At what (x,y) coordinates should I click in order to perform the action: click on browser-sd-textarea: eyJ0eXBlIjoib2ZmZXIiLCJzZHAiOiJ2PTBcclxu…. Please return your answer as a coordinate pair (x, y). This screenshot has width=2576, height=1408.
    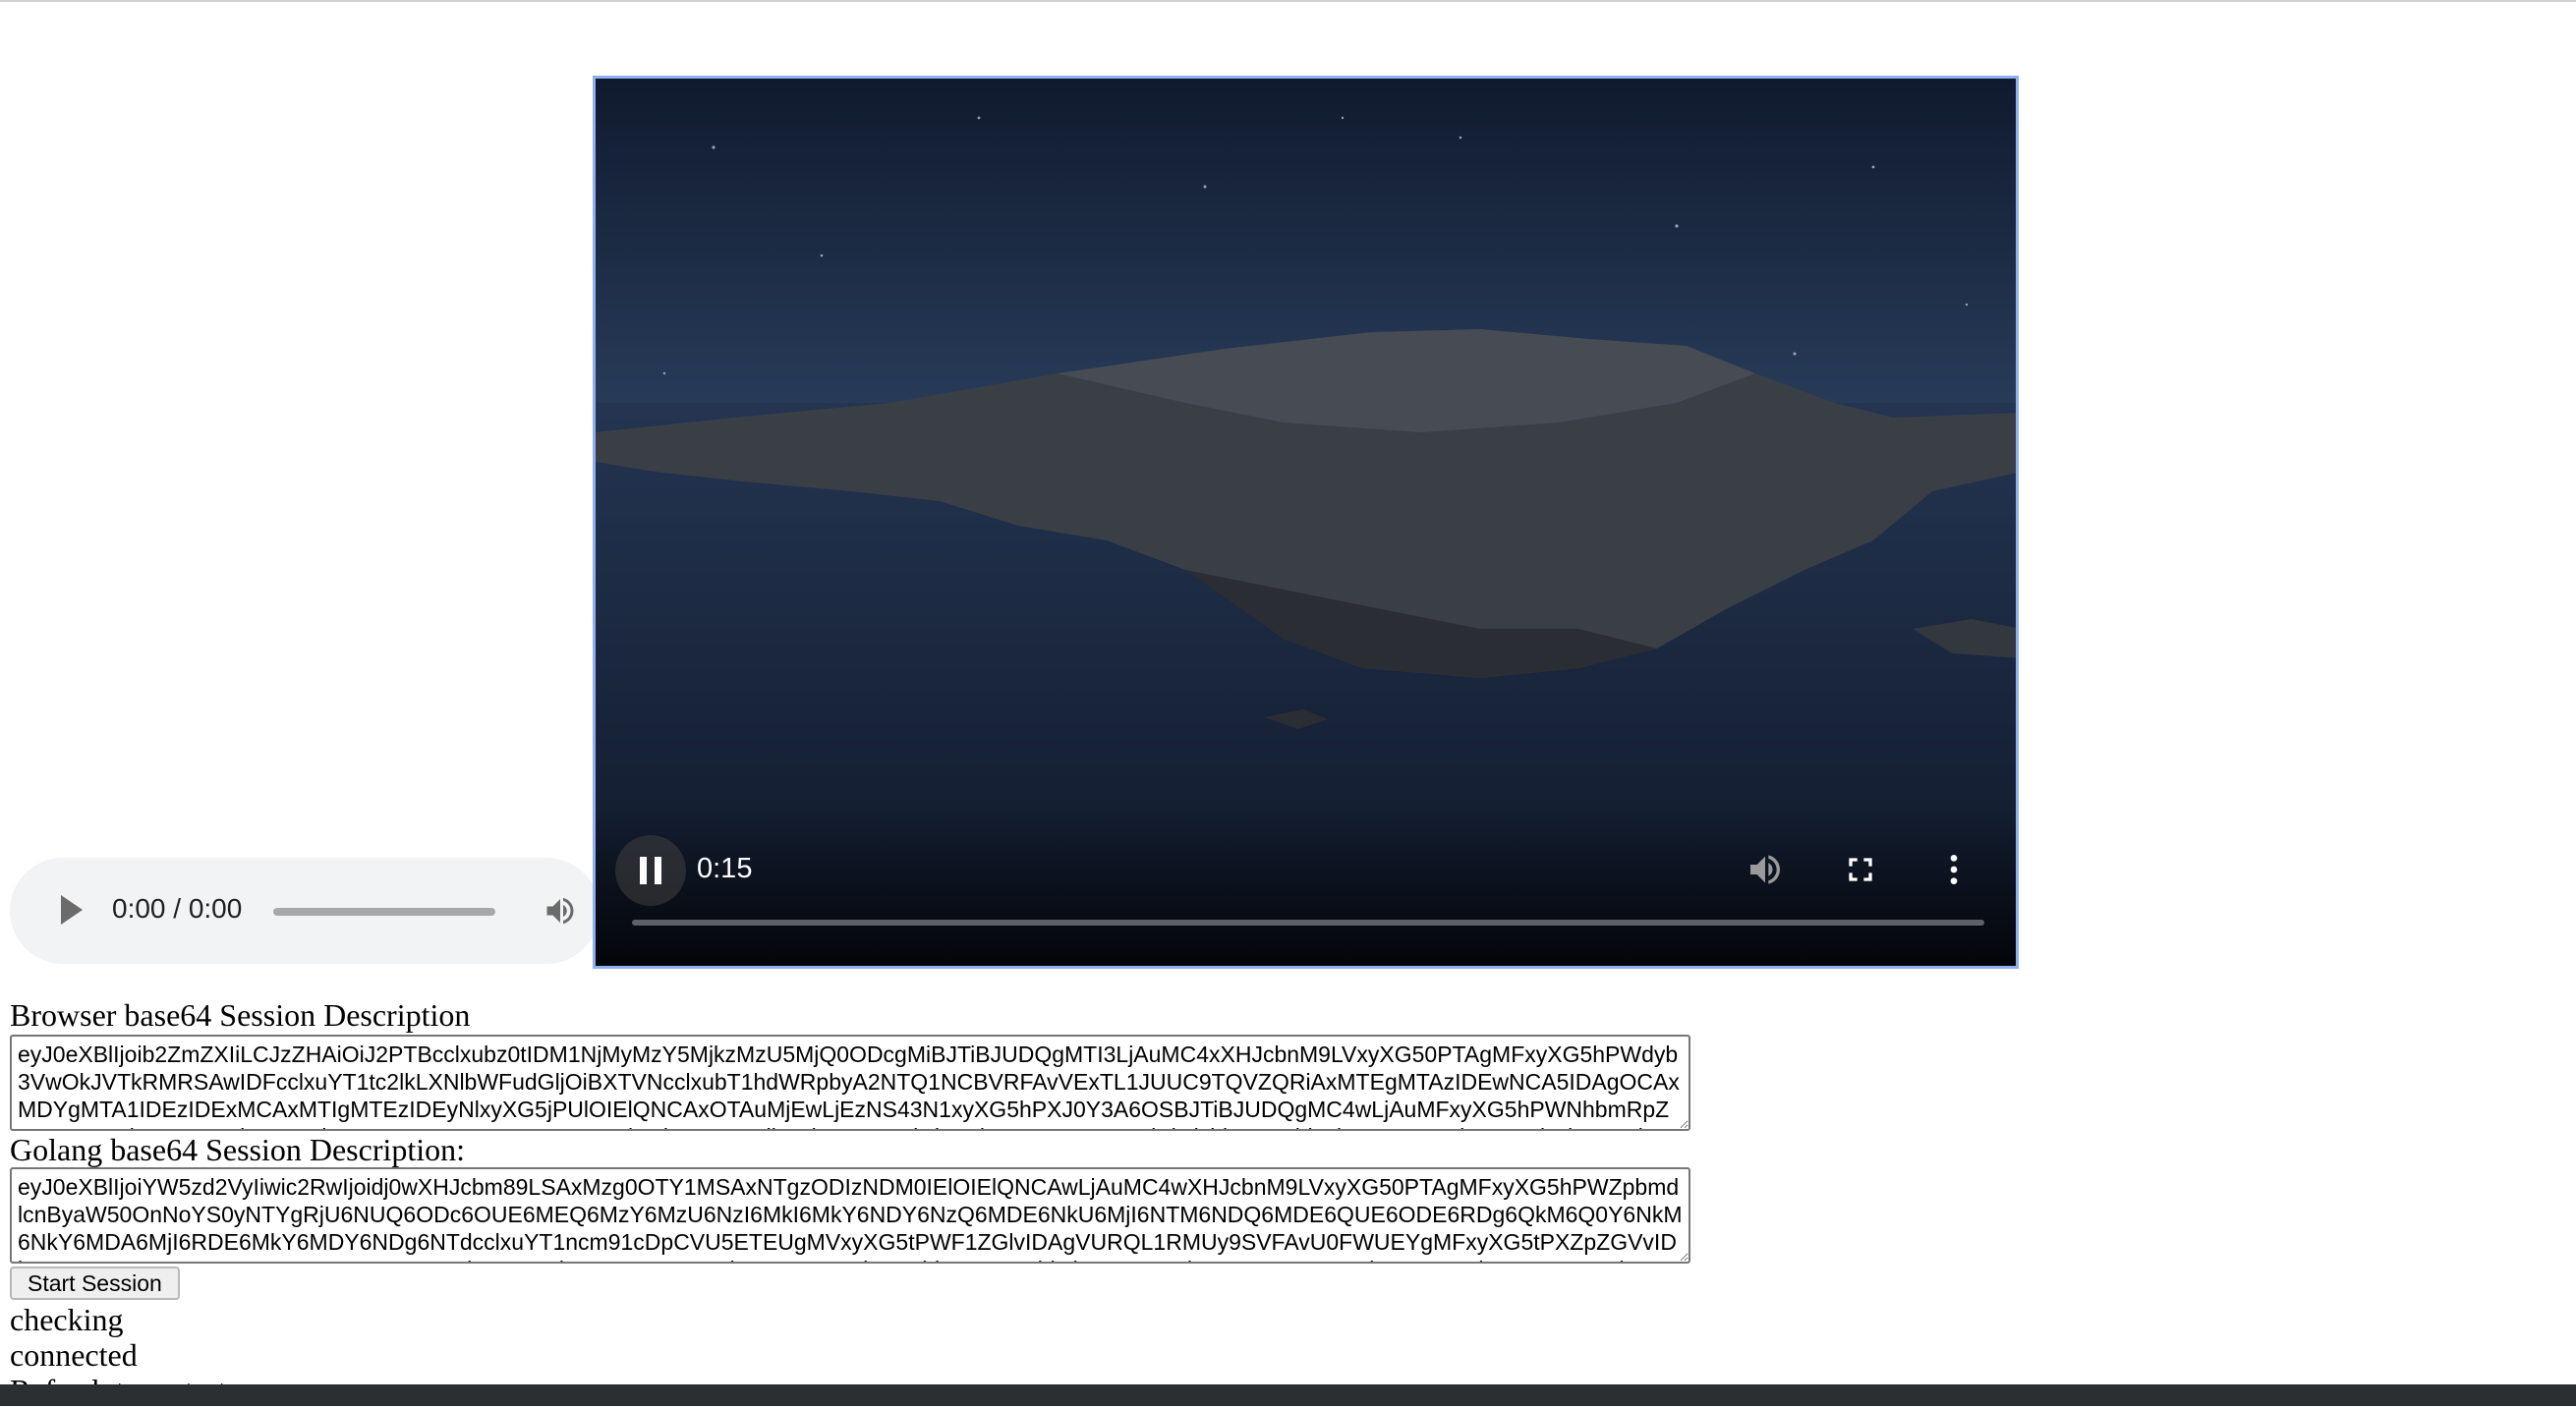
    Looking at the image, I should click on (850, 1083).